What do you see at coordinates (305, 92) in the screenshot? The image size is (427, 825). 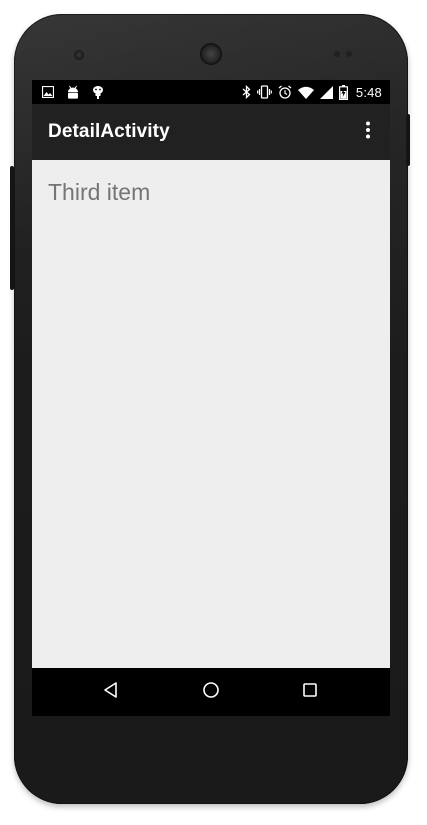 I see `wifi-icon` at bounding box center [305, 92].